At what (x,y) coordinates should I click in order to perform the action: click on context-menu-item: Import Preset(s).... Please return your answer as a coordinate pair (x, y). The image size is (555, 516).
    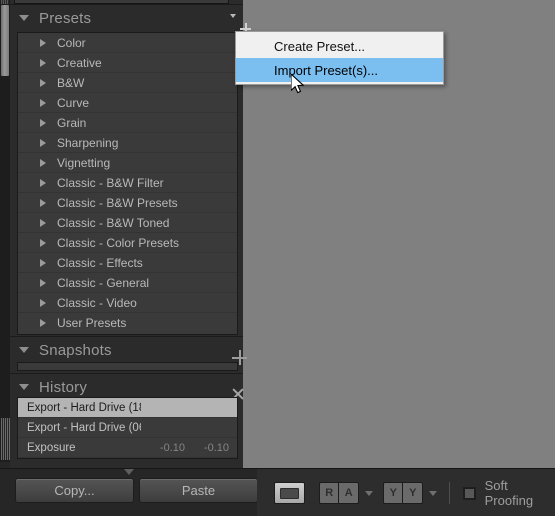
    Looking at the image, I should click on (339, 70).